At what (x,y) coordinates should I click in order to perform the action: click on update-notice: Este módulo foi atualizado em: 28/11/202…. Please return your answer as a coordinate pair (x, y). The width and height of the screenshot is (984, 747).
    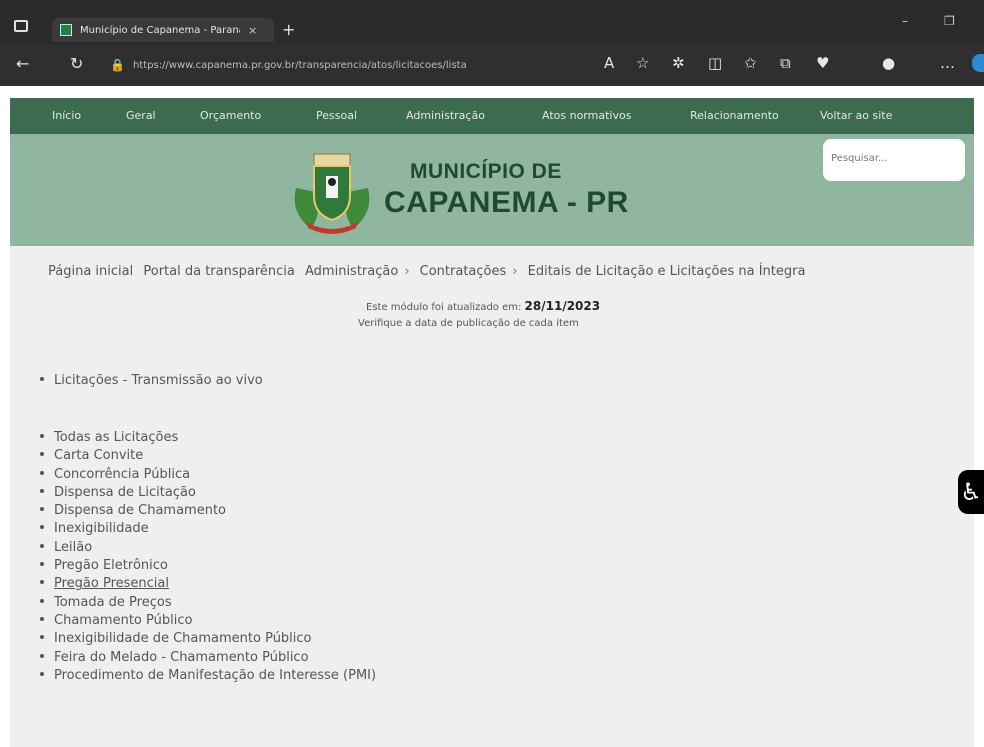
    Looking at the image, I should click on (483, 306).